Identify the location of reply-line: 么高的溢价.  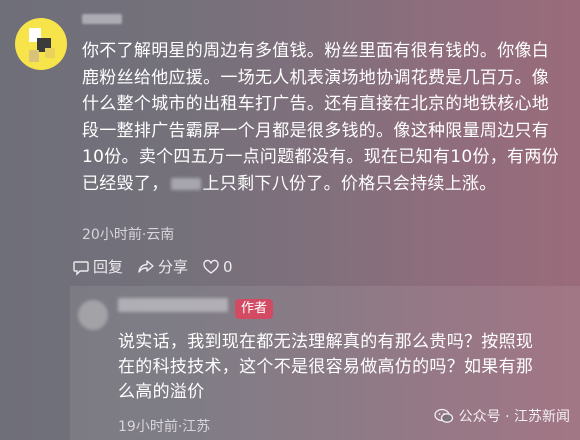
(161, 392).